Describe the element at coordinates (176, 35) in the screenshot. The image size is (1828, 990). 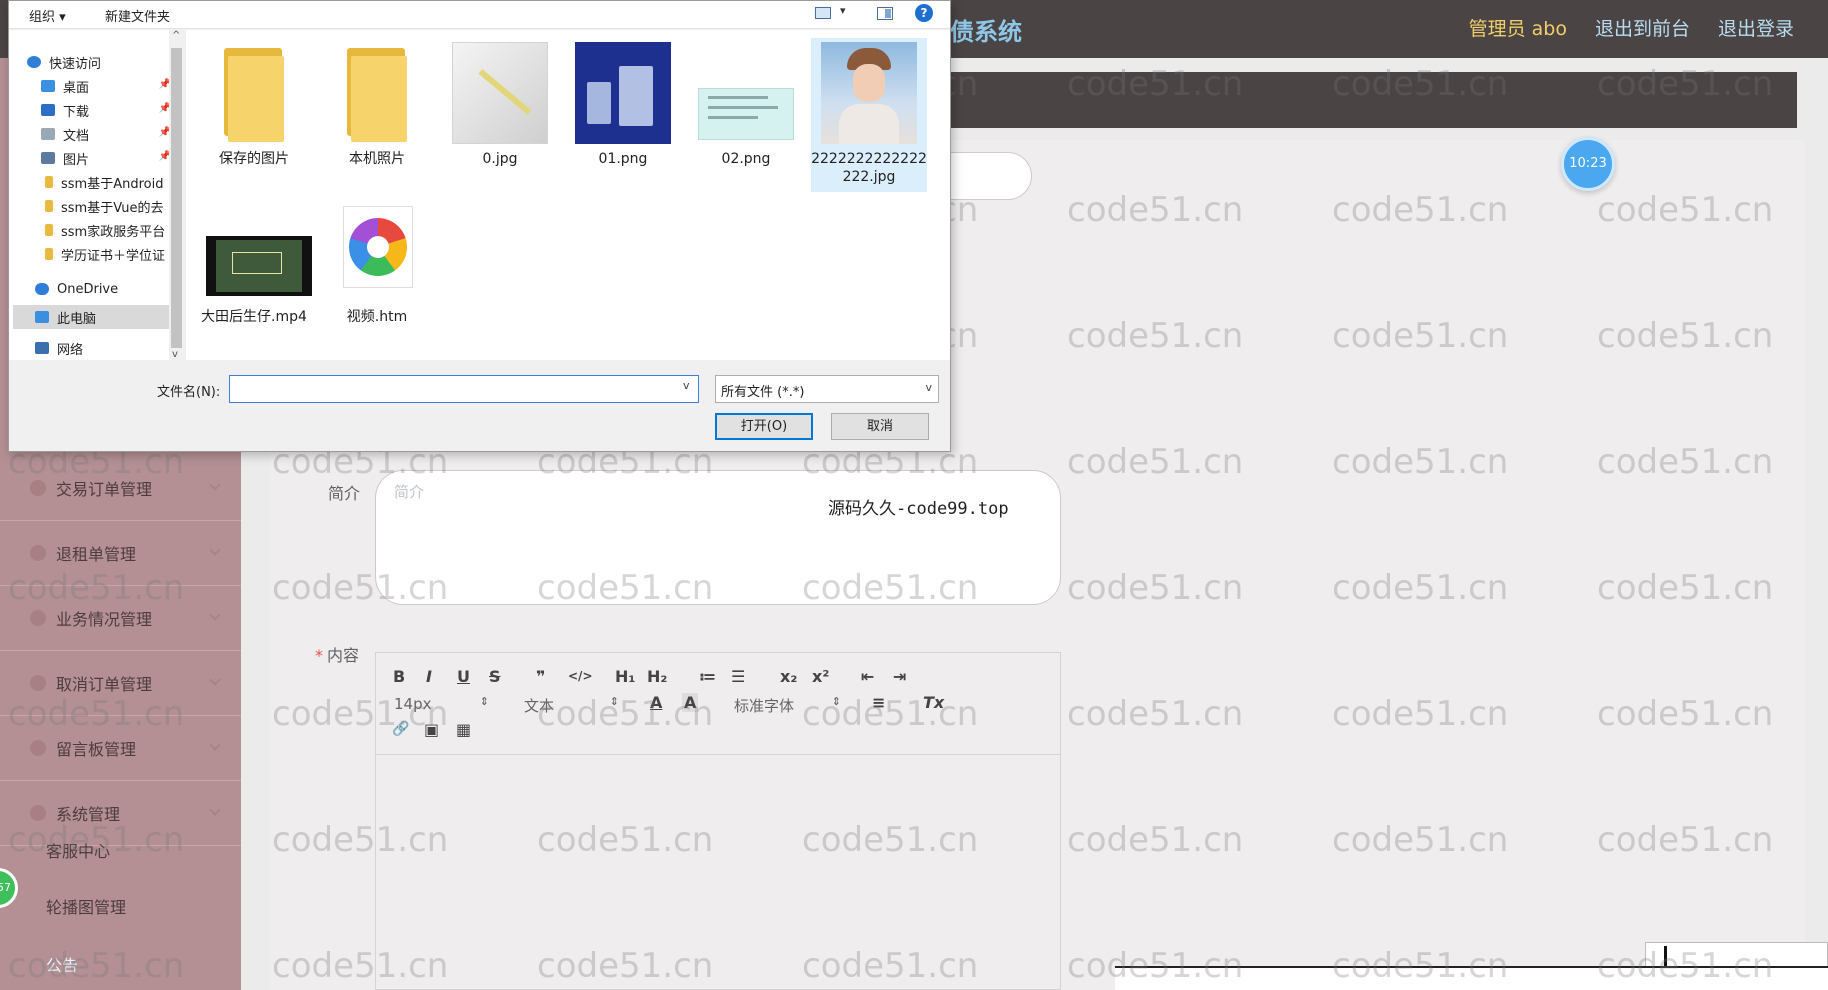
I see `chevron-up-icon: ^` at that location.